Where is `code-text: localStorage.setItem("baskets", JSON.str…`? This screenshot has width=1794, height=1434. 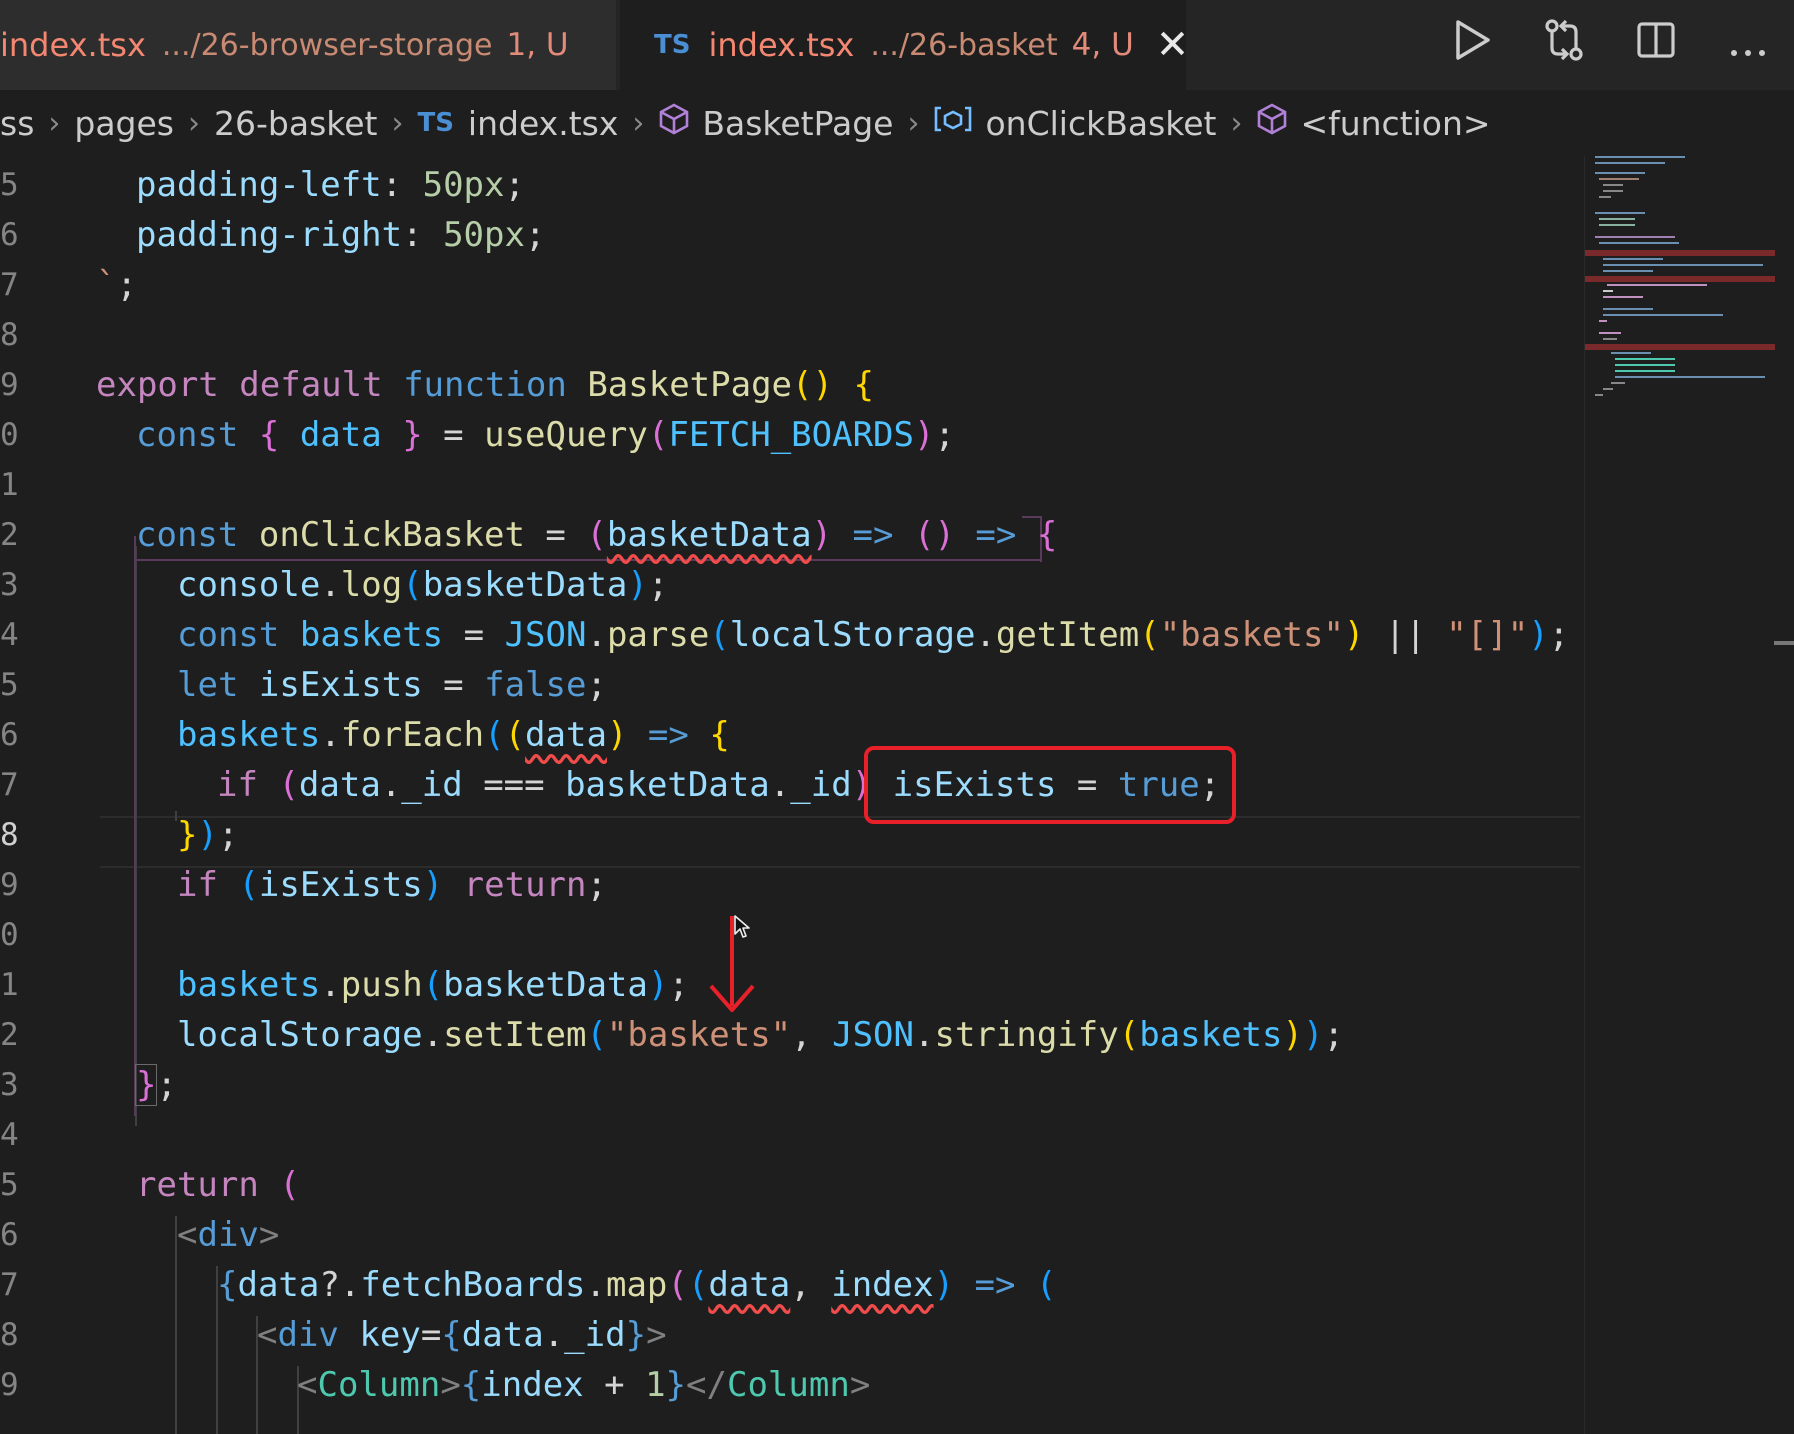
code-text: localStorage.setItem("baskets", JSON.str… is located at coordinates (760, 1035).